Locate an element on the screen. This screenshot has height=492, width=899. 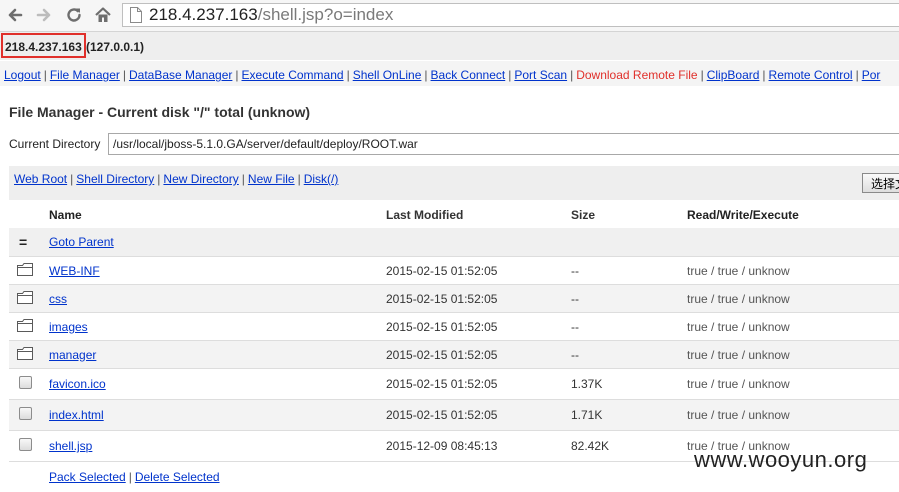
menu-item-logout: Logout is located at coordinates (22, 75).